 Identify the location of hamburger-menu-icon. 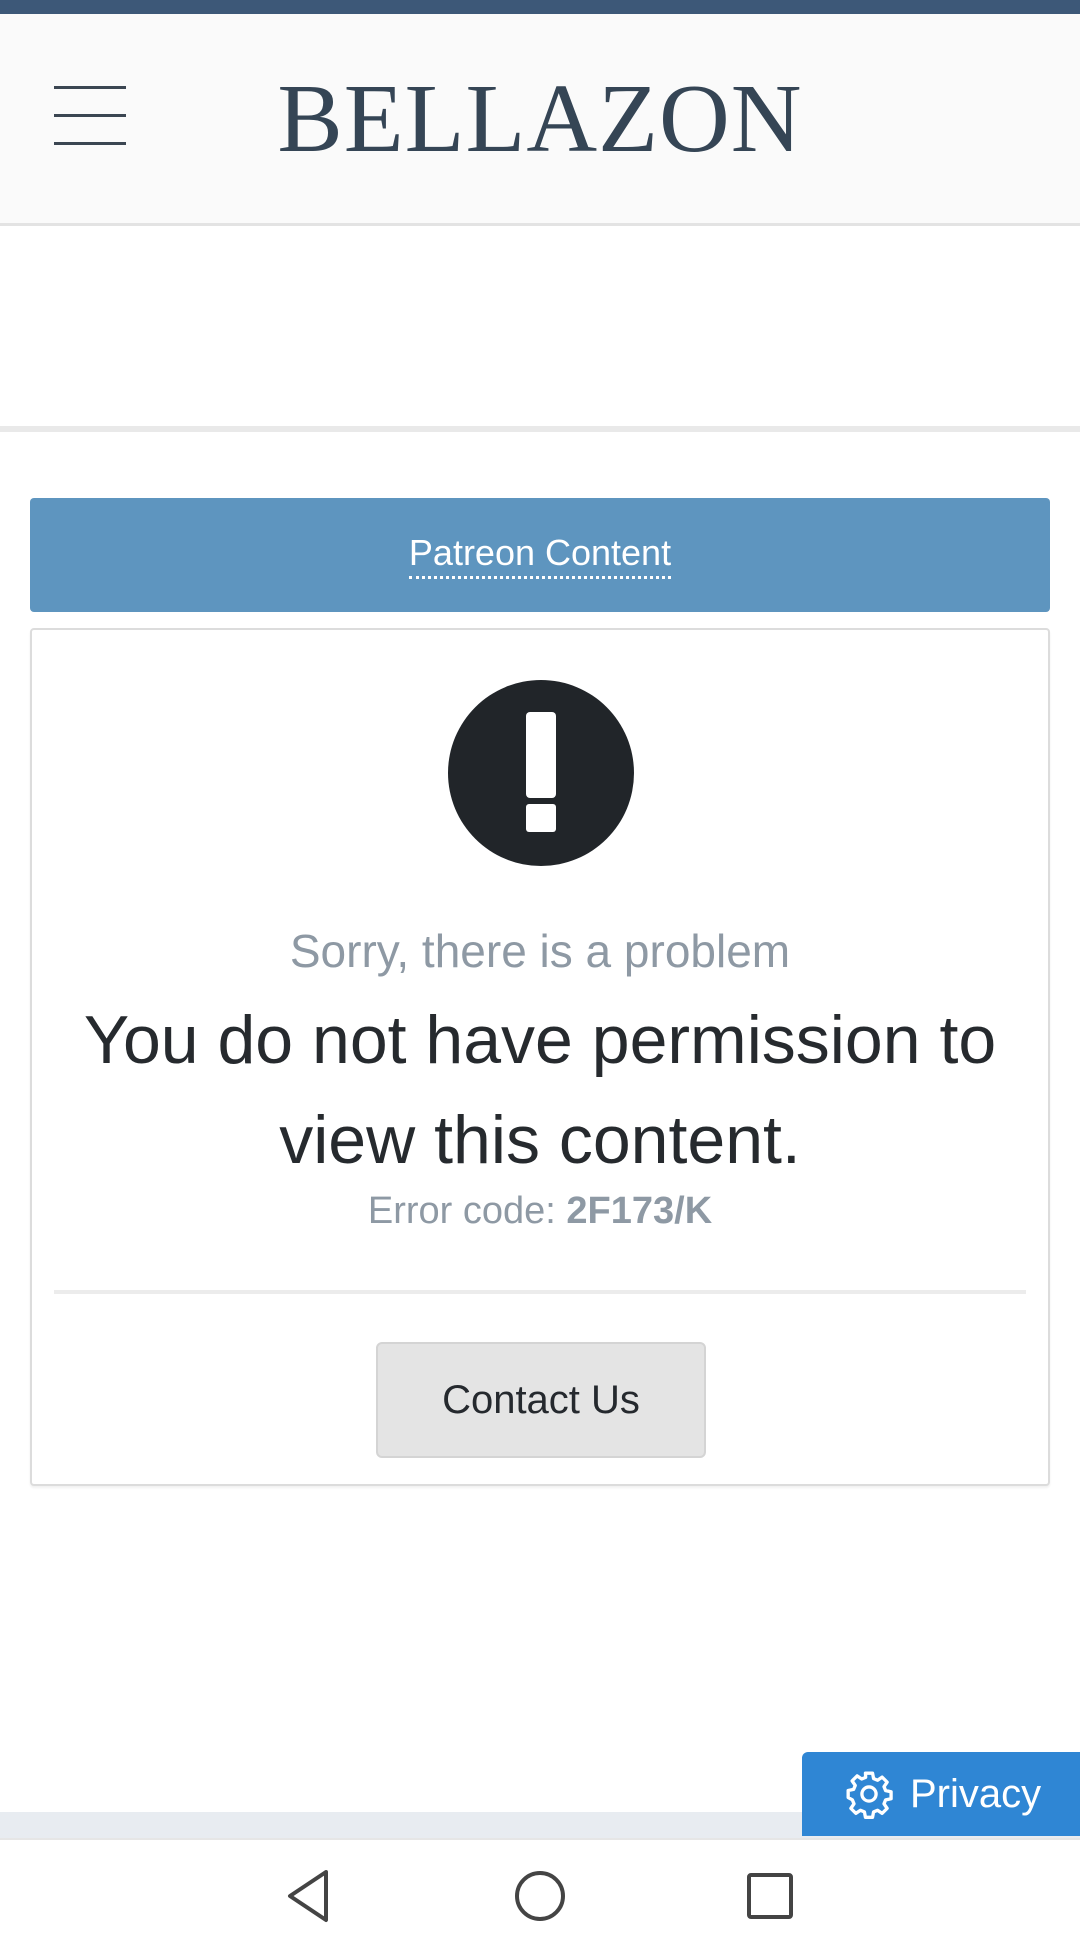
(89, 117).